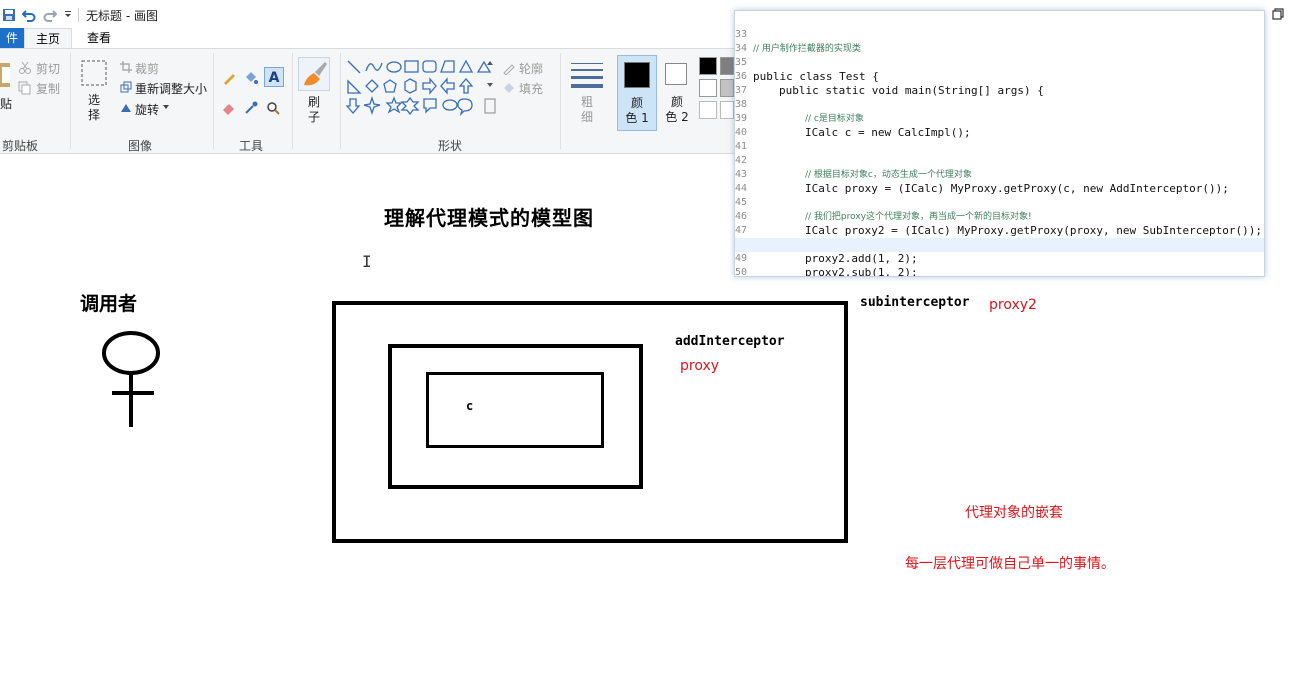 This screenshot has width=1295, height=675. What do you see at coordinates (126, 108) in the screenshot?
I see `rotate-icon` at bounding box center [126, 108].